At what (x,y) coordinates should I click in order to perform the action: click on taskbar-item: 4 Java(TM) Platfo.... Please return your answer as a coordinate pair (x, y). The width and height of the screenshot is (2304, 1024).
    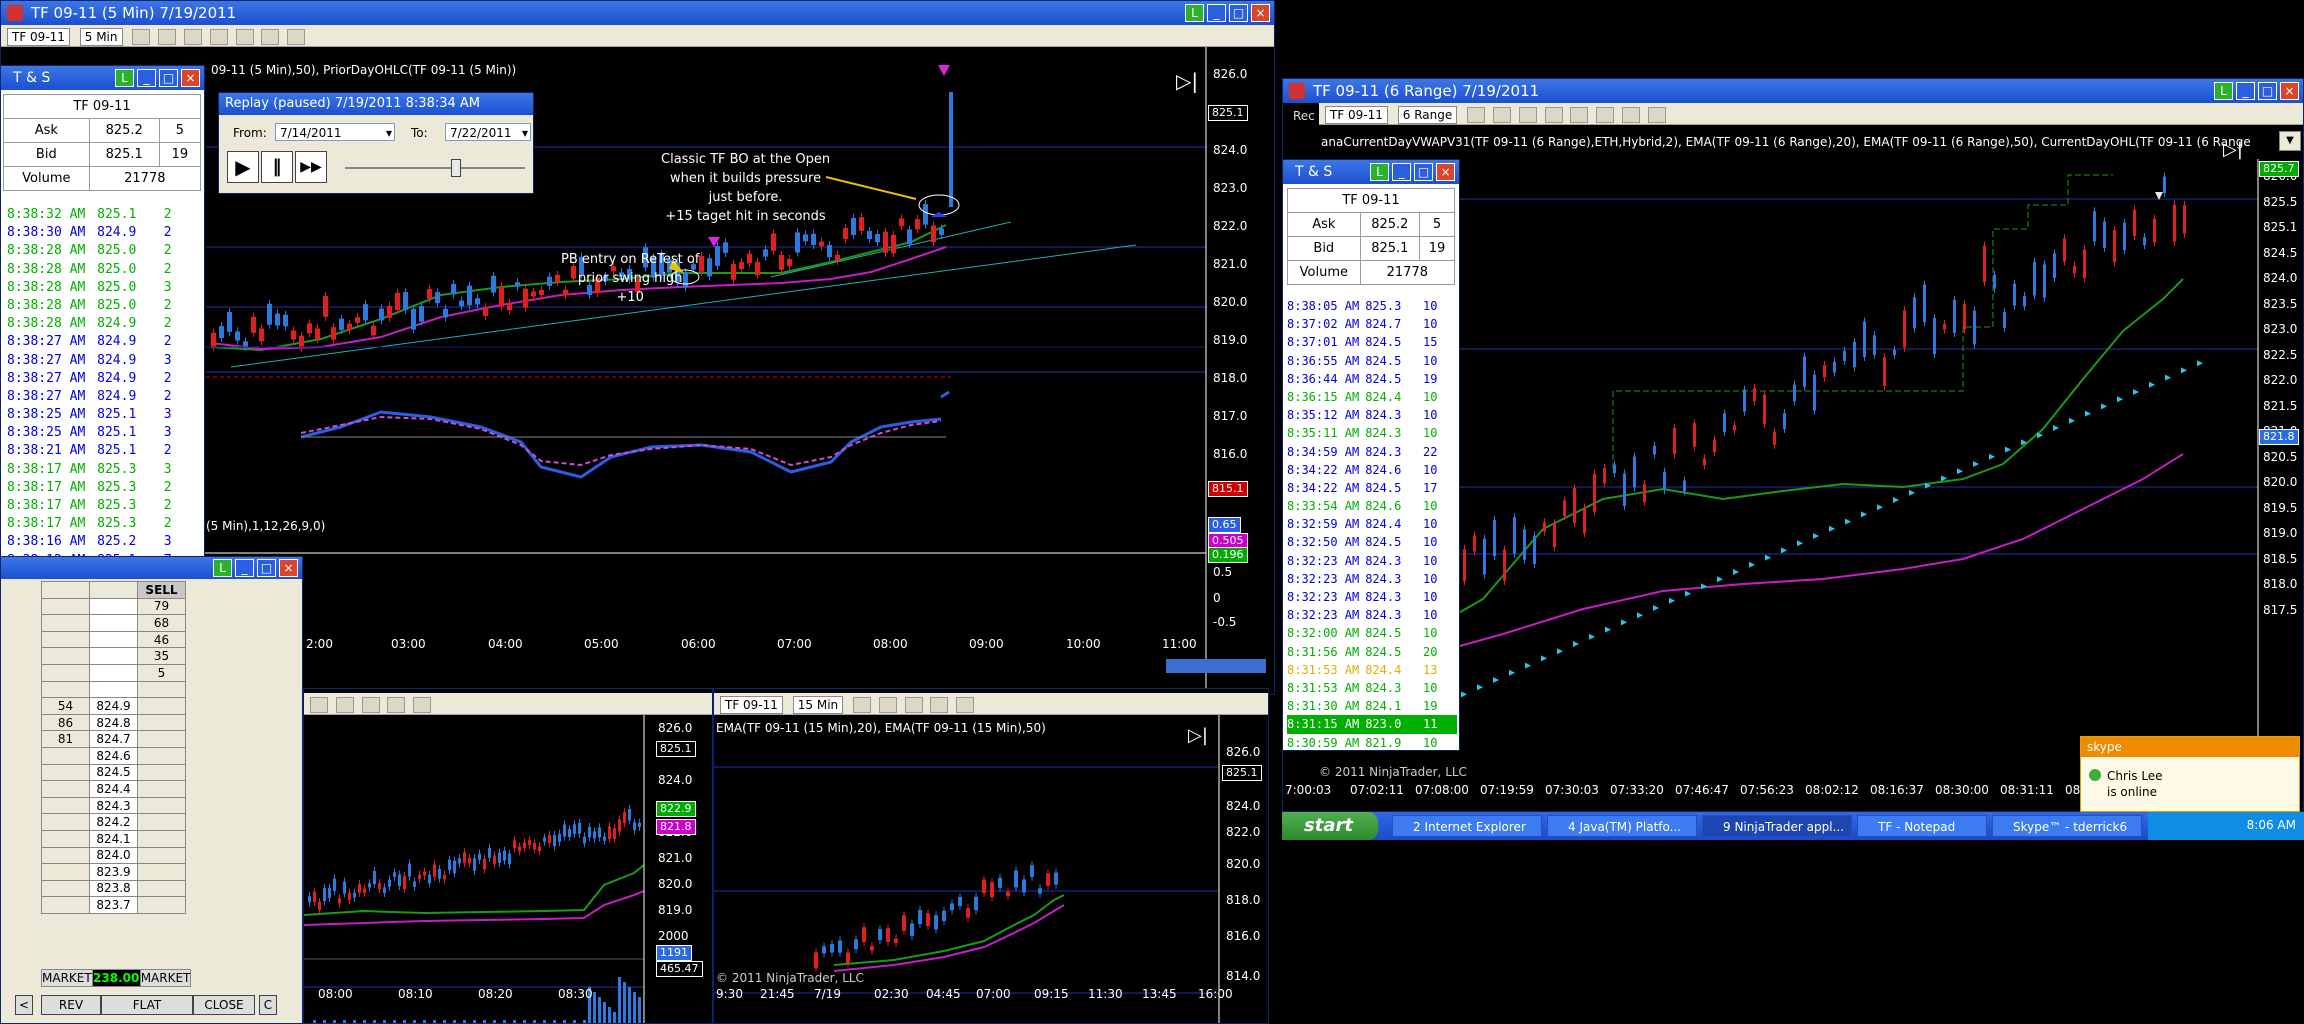
    Looking at the image, I should click on (1622, 826).